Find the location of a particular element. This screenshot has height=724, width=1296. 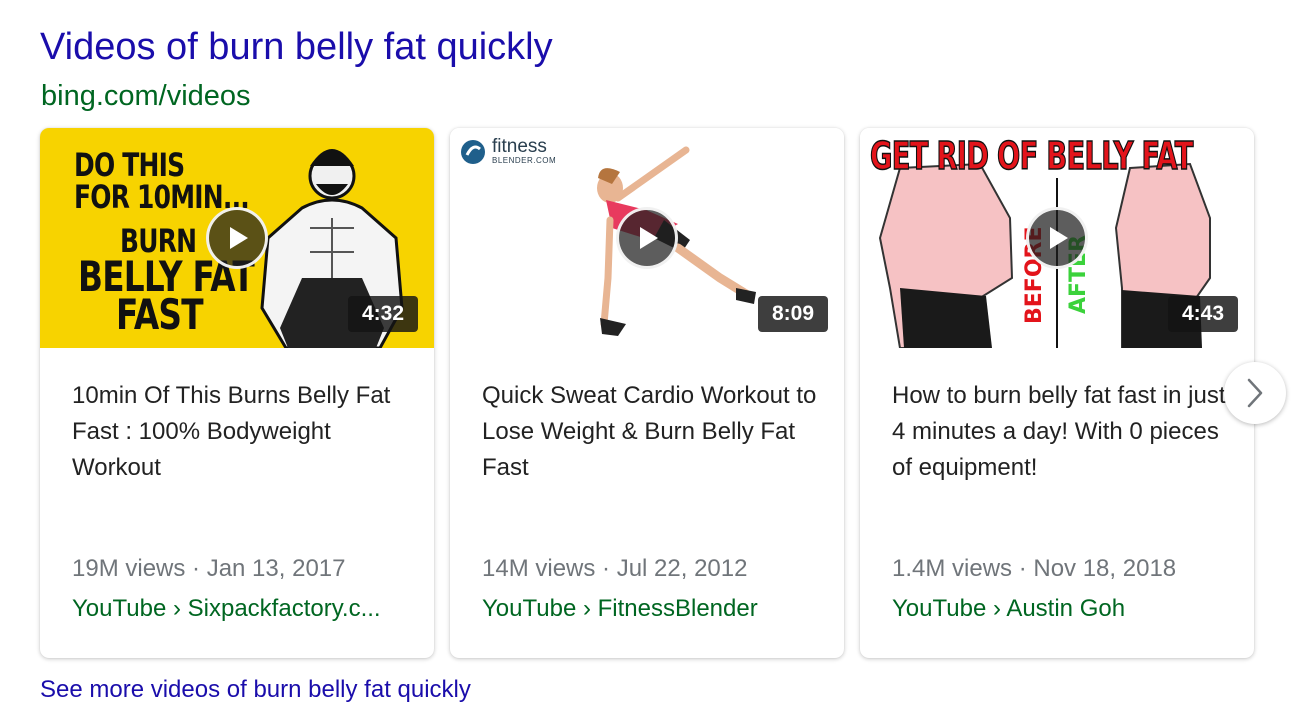

source-url: bing.com/videos is located at coordinates (146, 96).